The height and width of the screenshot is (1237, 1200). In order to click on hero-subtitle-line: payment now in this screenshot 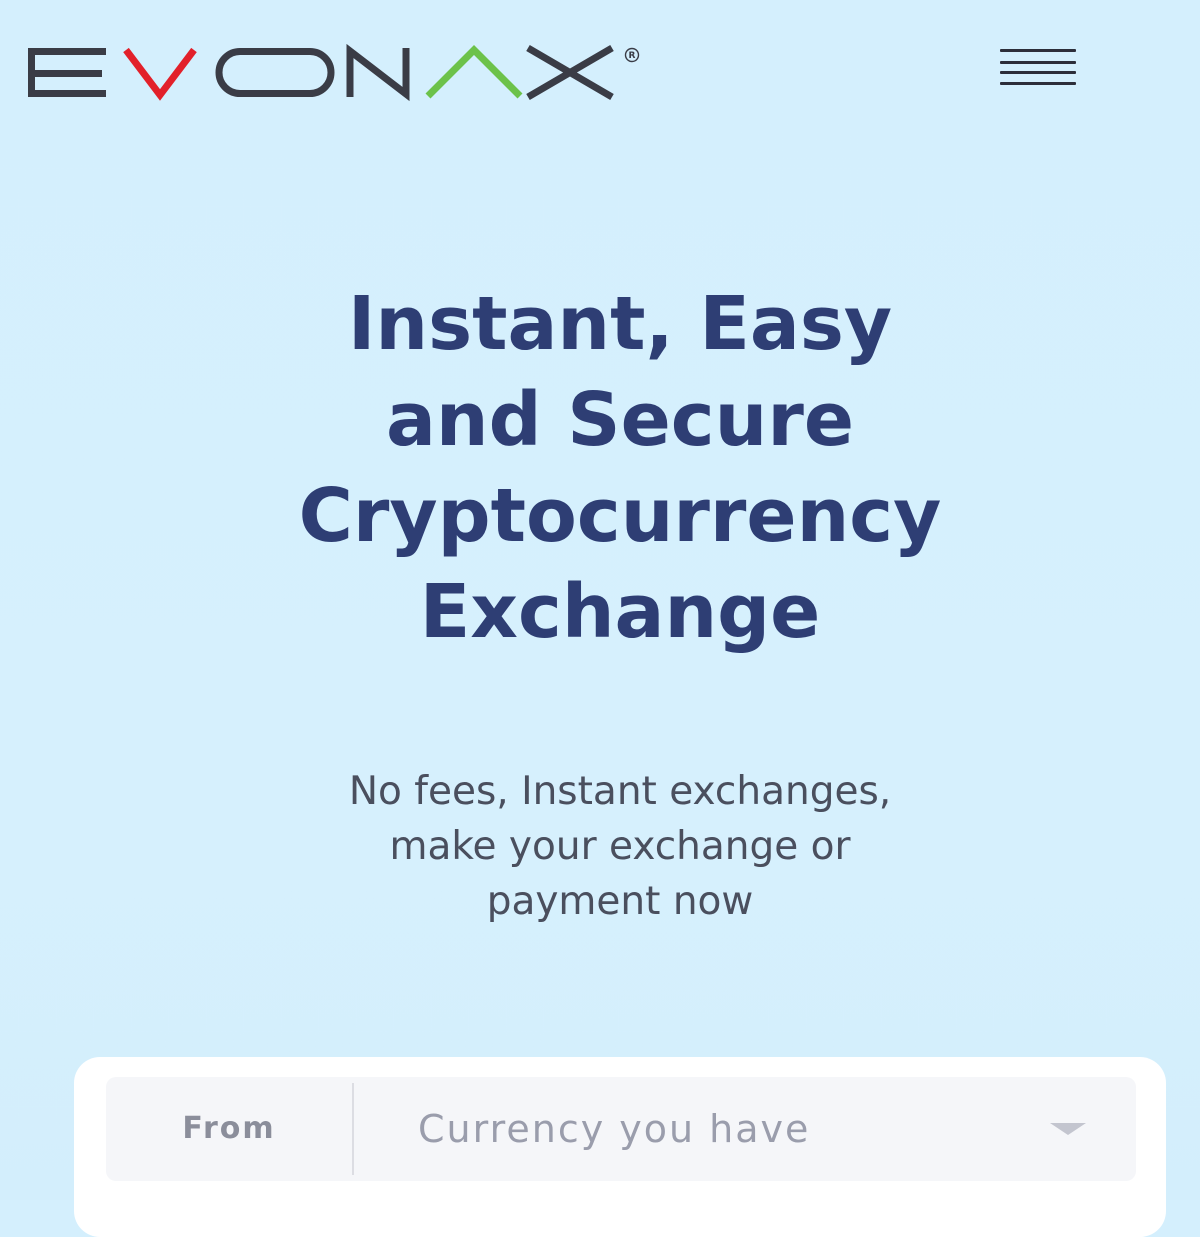, I will do `click(620, 901)`.